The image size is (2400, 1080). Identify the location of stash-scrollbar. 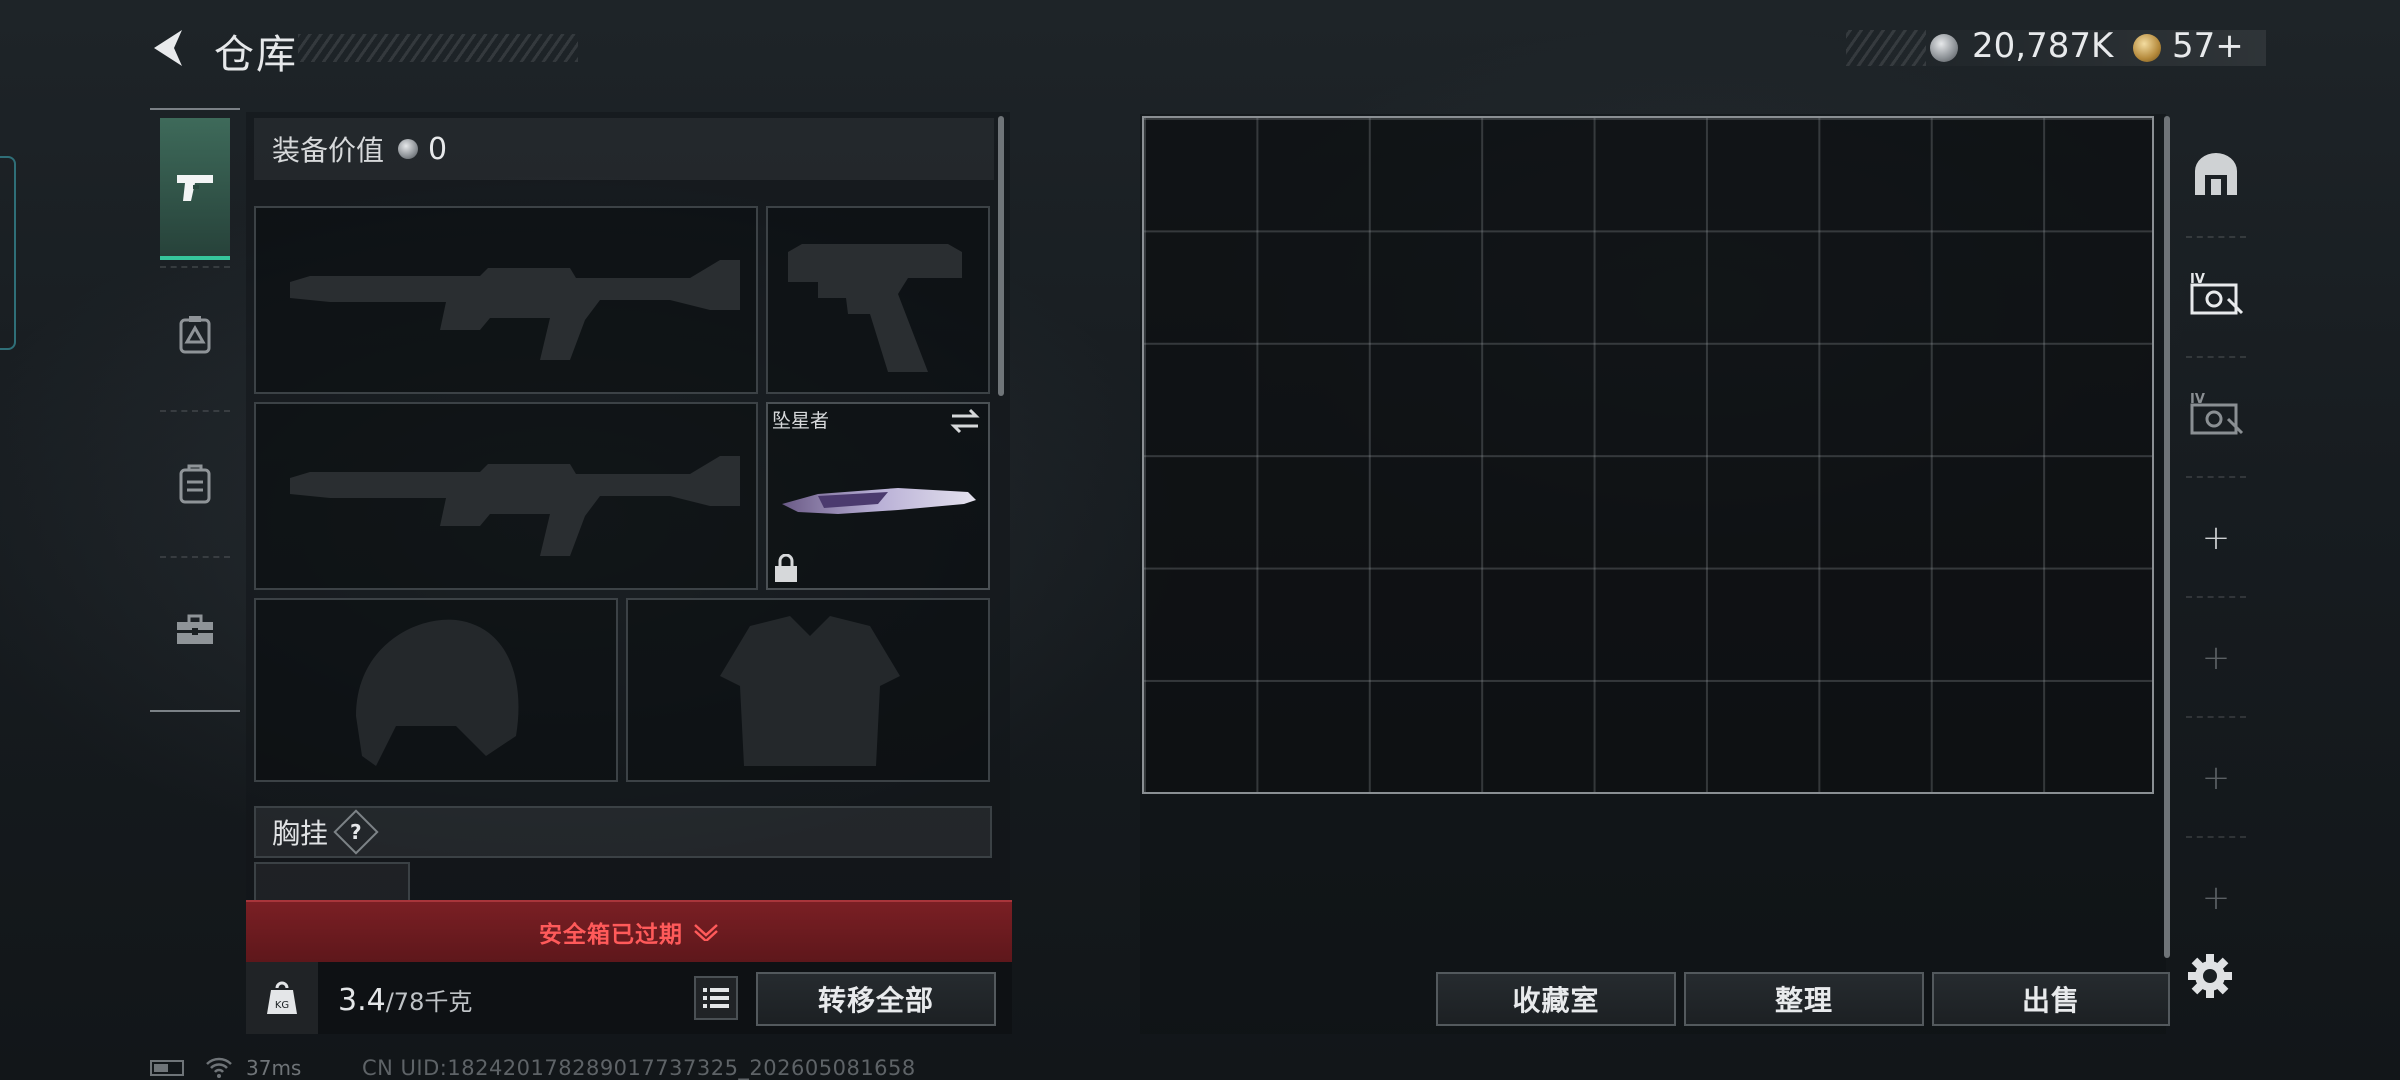
(2167, 537).